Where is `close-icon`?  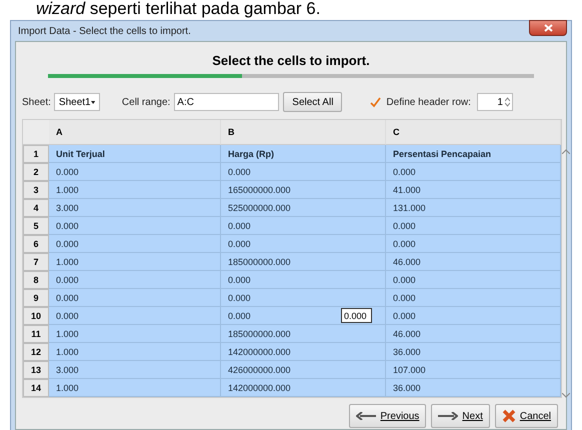 close-icon is located at coordinates (548, 28).